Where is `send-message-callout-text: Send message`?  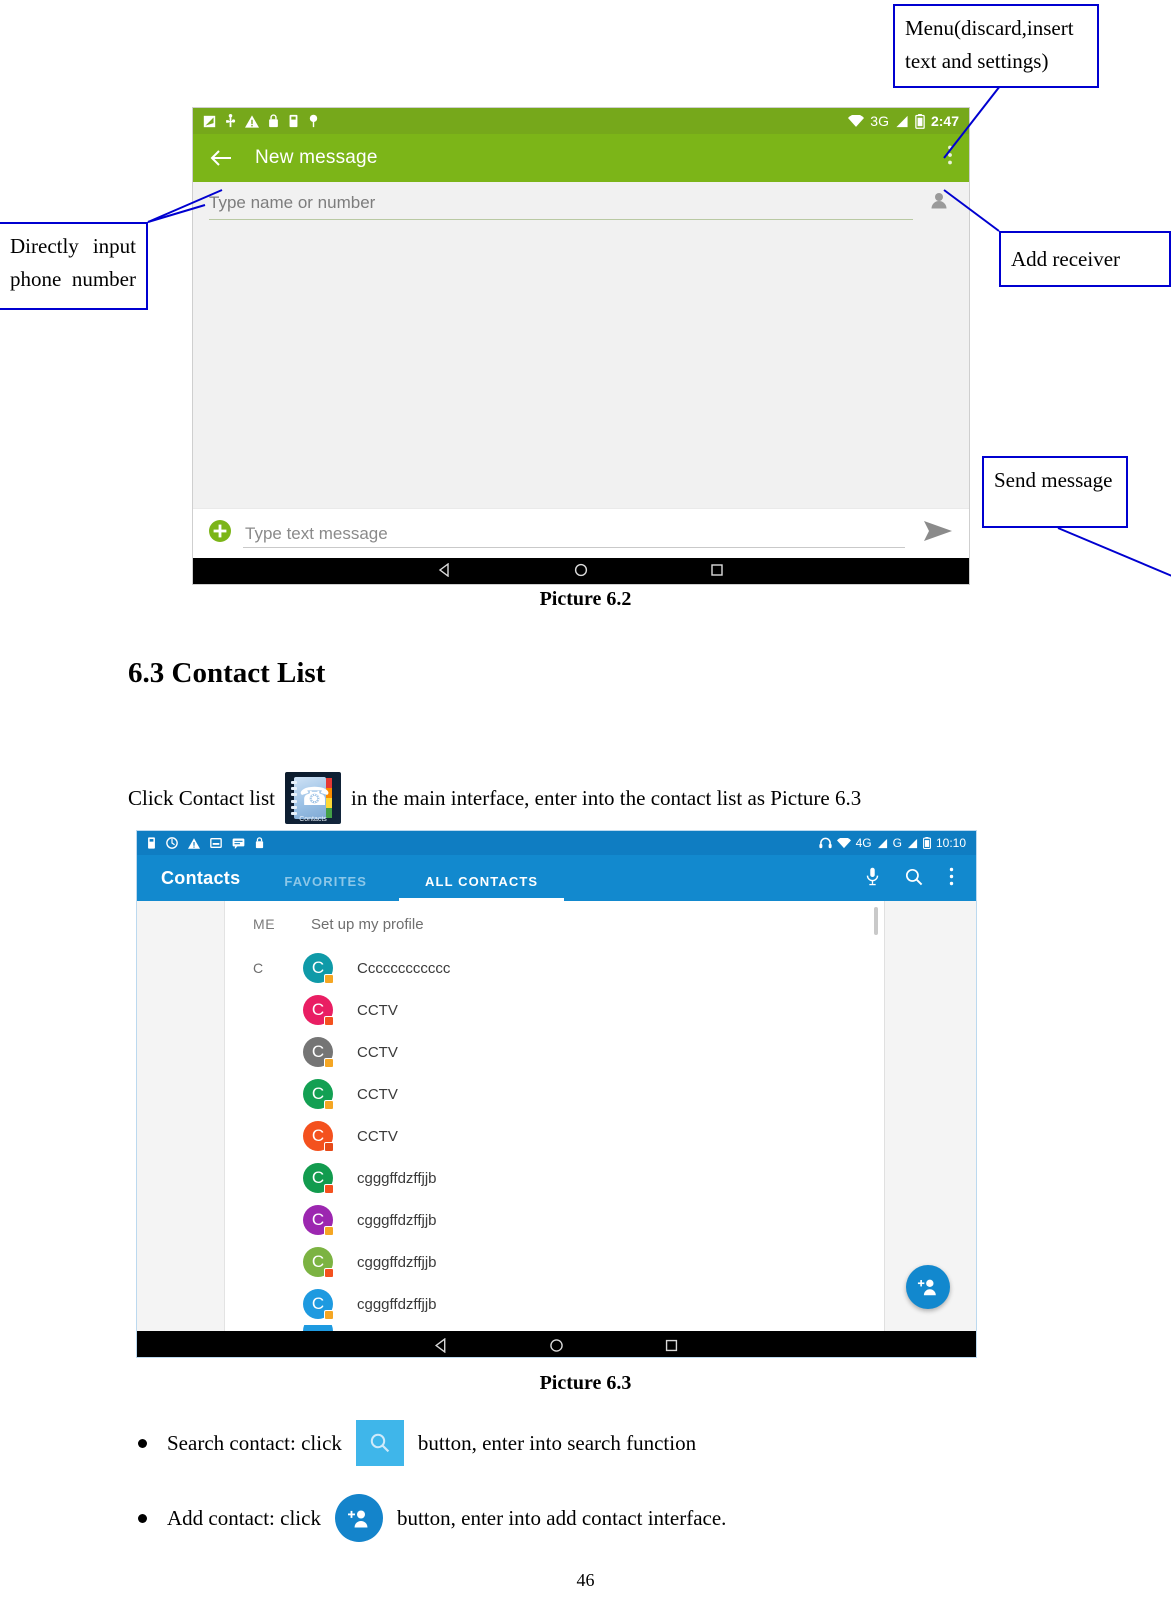 send-message-callout-text: Send message is located at coordinates (1053, 480).